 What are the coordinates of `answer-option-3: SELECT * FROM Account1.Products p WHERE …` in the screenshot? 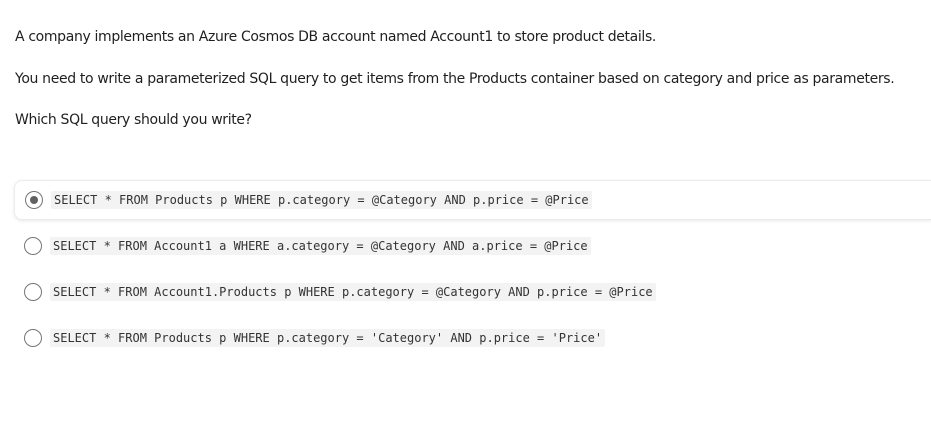 It's located at (472, 292).